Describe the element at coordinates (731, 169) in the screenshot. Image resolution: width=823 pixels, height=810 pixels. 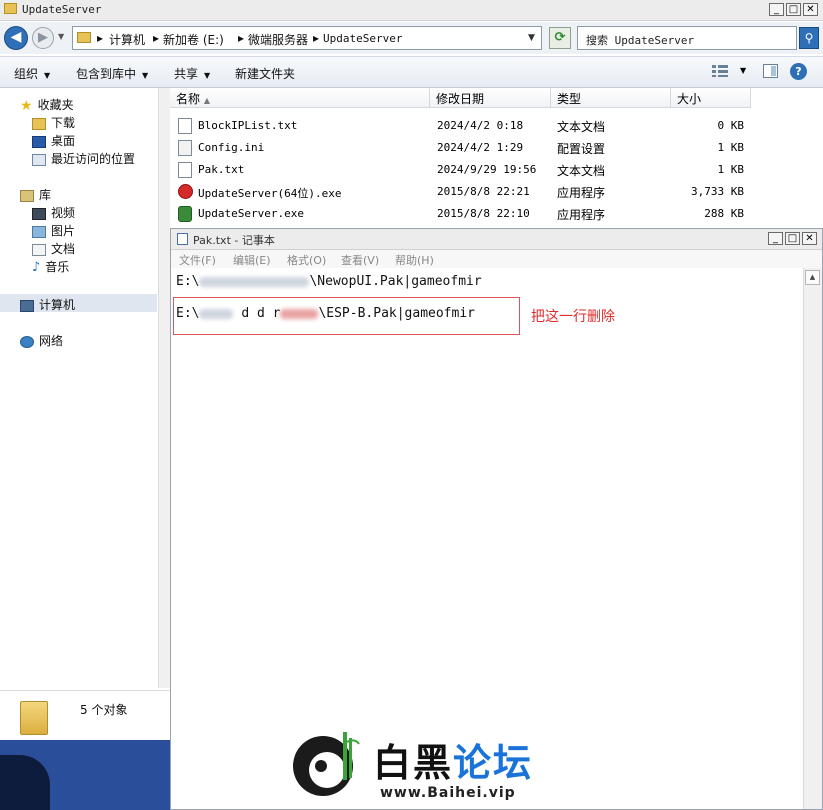
I see `file-size: 1 KB` at that location.